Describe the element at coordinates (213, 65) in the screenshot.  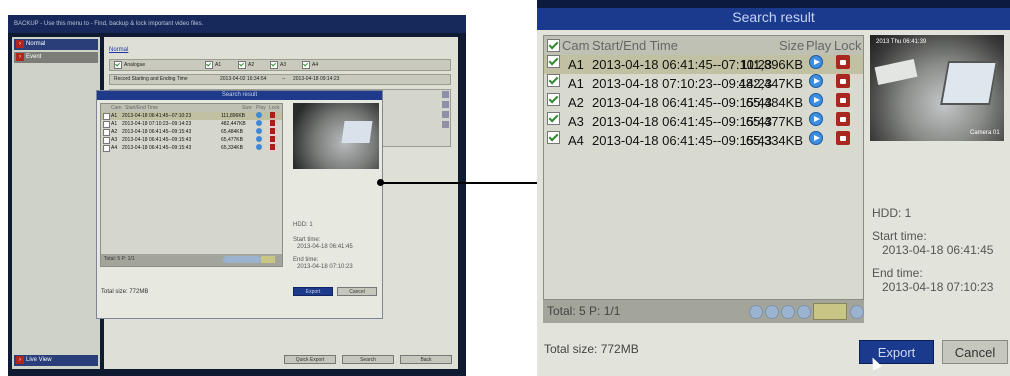
I see `cam-checkbox-a1: A1` at that location.